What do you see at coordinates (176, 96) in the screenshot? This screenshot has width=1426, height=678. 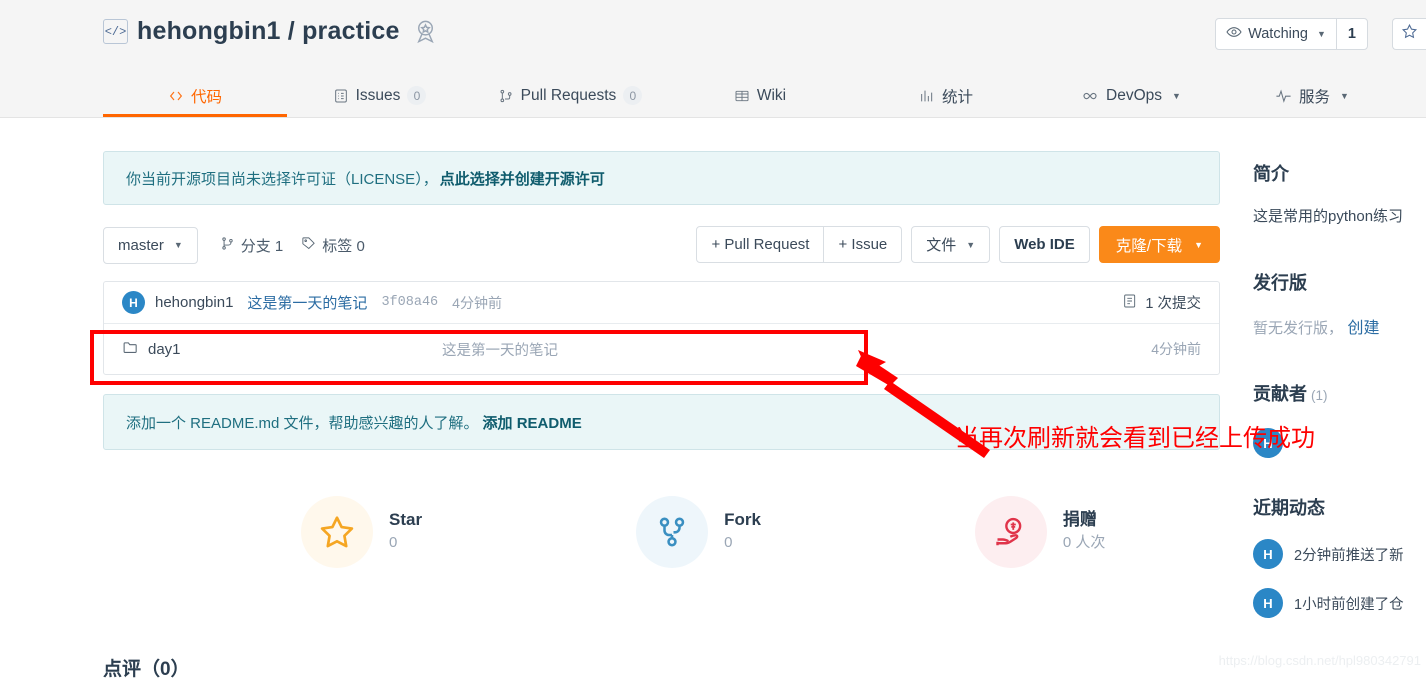 I see `code-icon` at bounding box center [176, 96].